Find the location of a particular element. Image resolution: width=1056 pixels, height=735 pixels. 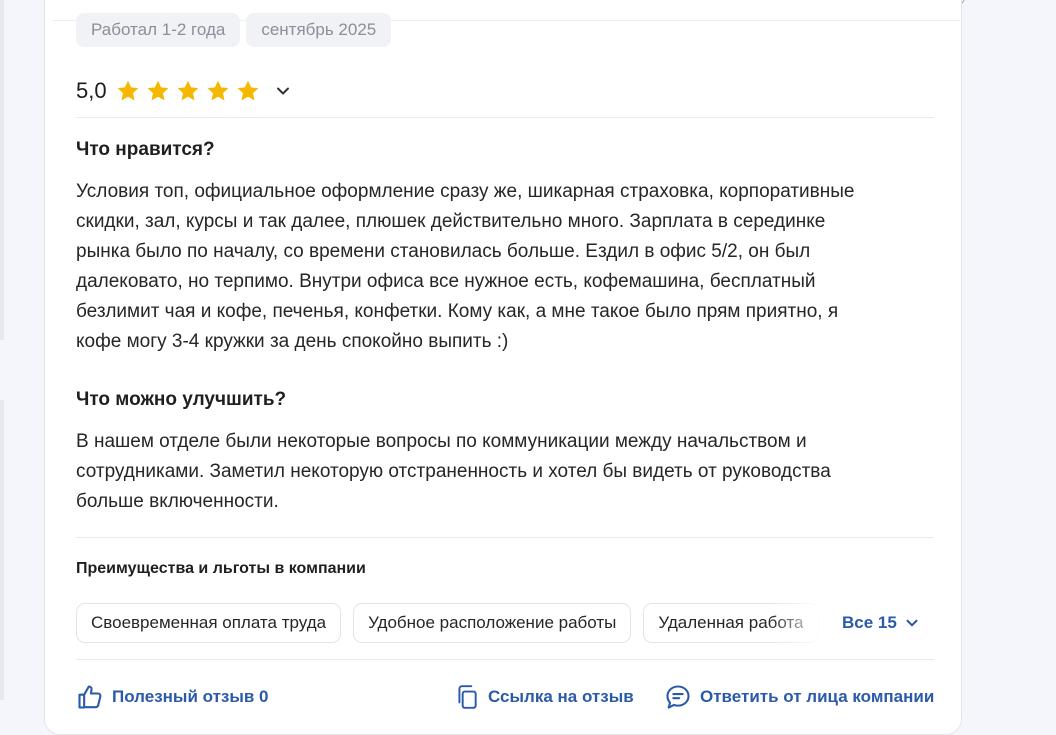

likes-heading: Что нравится? is located at coordinates (145, 149).